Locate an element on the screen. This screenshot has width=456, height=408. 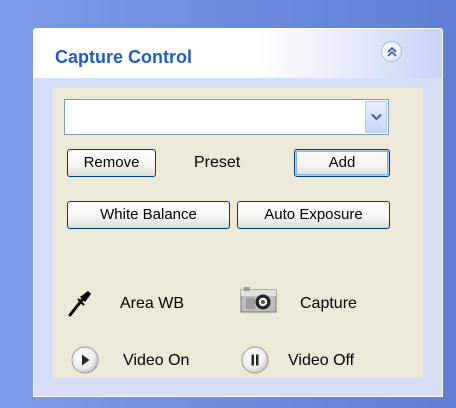
collapse-button is located at coordinates (391, 51).